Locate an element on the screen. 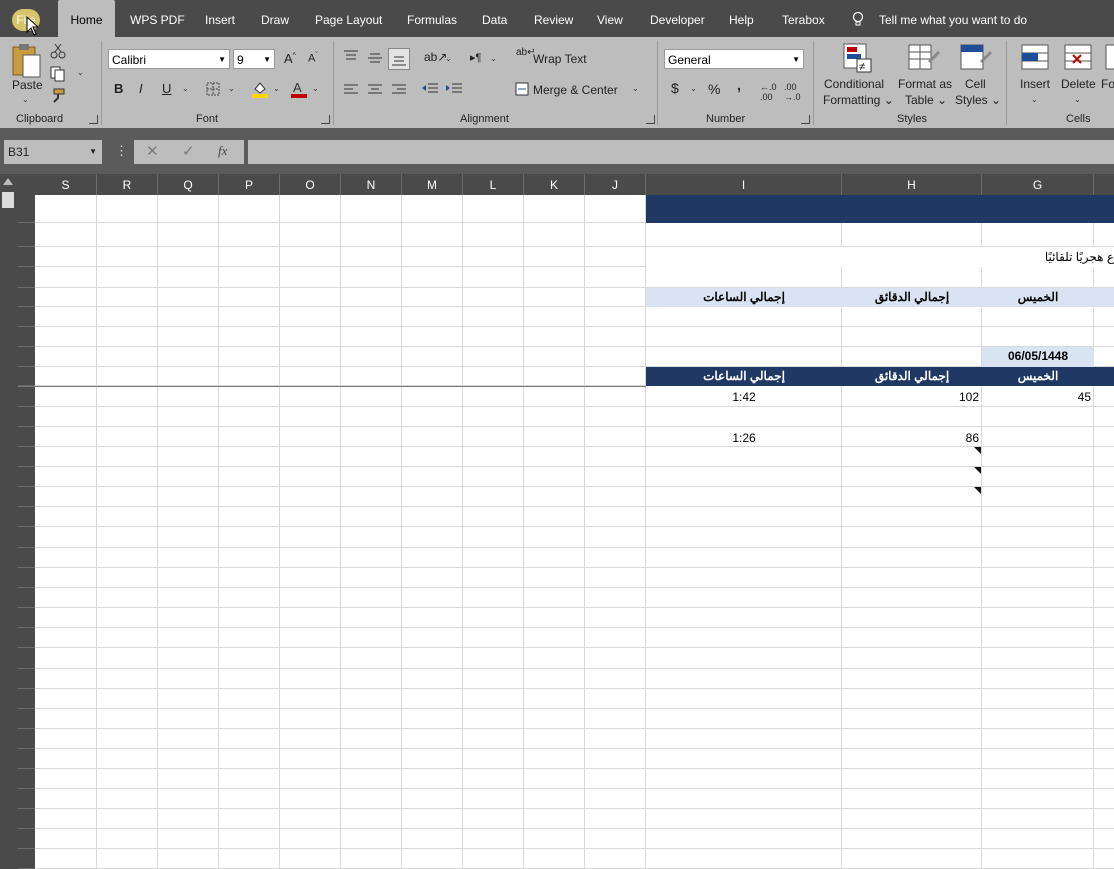 The width and height of the screenshot is (1114, 869). format-as-table-icon is located at coordinates (924, 58).